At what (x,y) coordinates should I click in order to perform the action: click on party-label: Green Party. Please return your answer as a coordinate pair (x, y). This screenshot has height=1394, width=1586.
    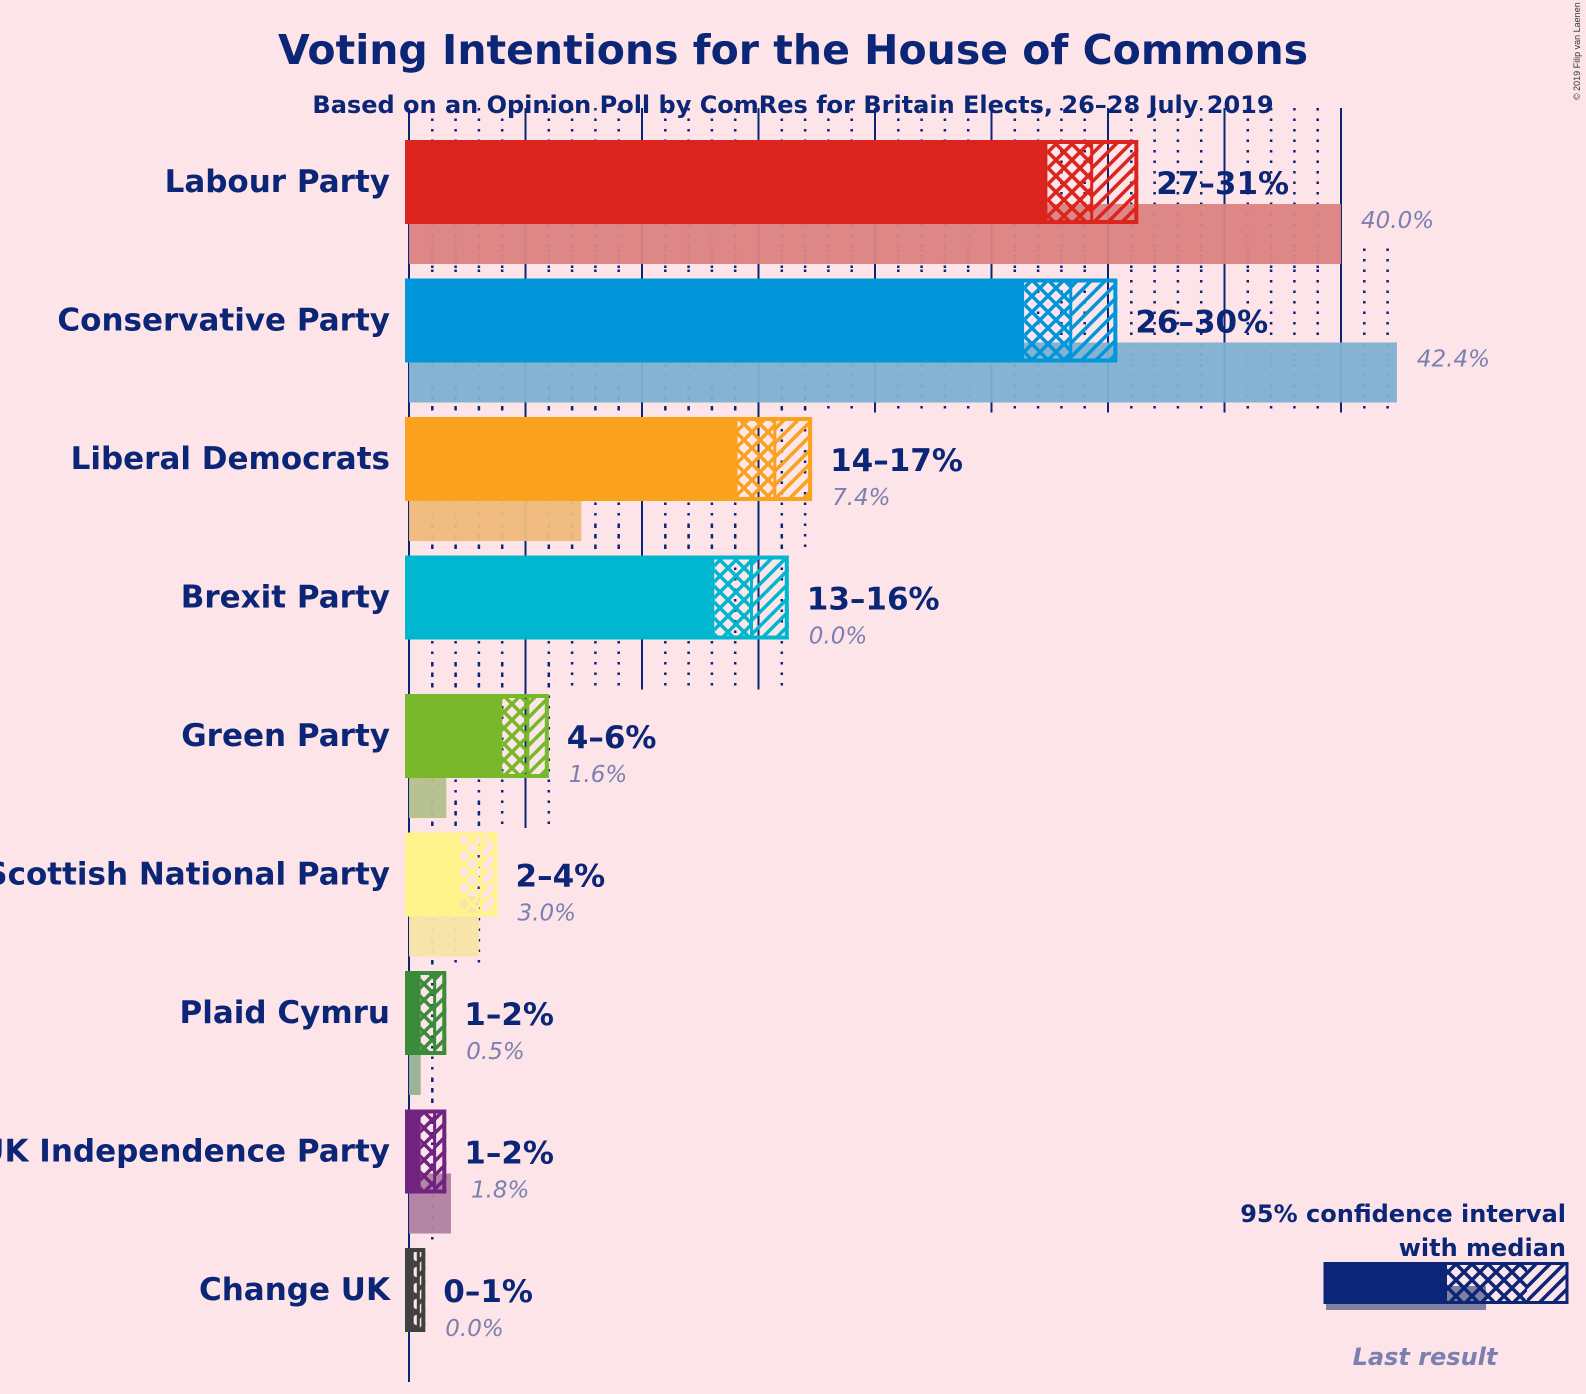
    Looking at the image, I should click on (285, 736).